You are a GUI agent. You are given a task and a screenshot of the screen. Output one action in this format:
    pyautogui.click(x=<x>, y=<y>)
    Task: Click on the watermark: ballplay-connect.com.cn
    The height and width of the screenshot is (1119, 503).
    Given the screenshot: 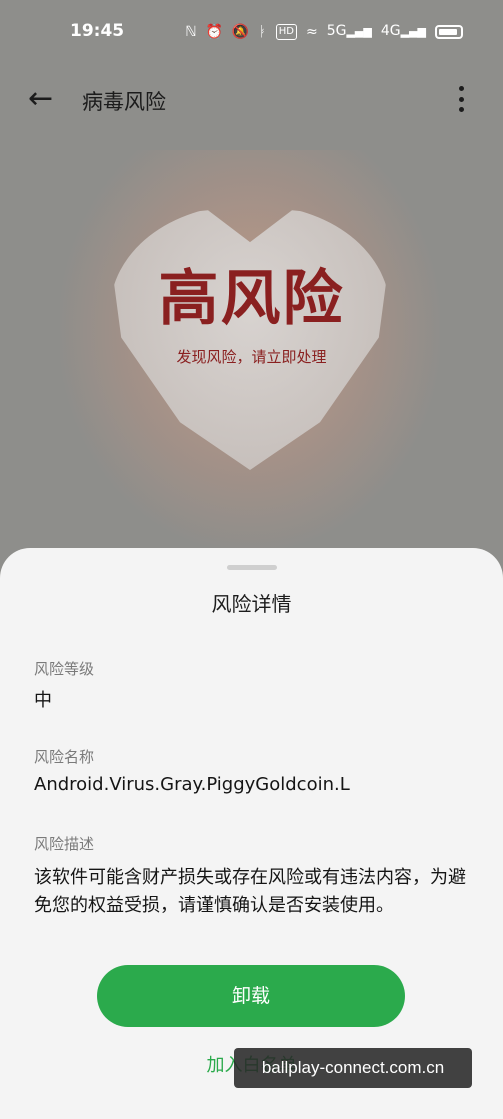 What is the action you would take?
    pyautogui.click(x=353, y=1068)
    